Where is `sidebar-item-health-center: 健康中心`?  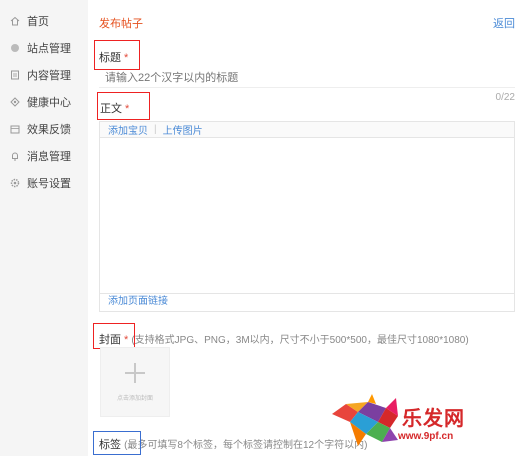
sidebar-item-health-center: 健康中心 is located at coordinates (44, 102).